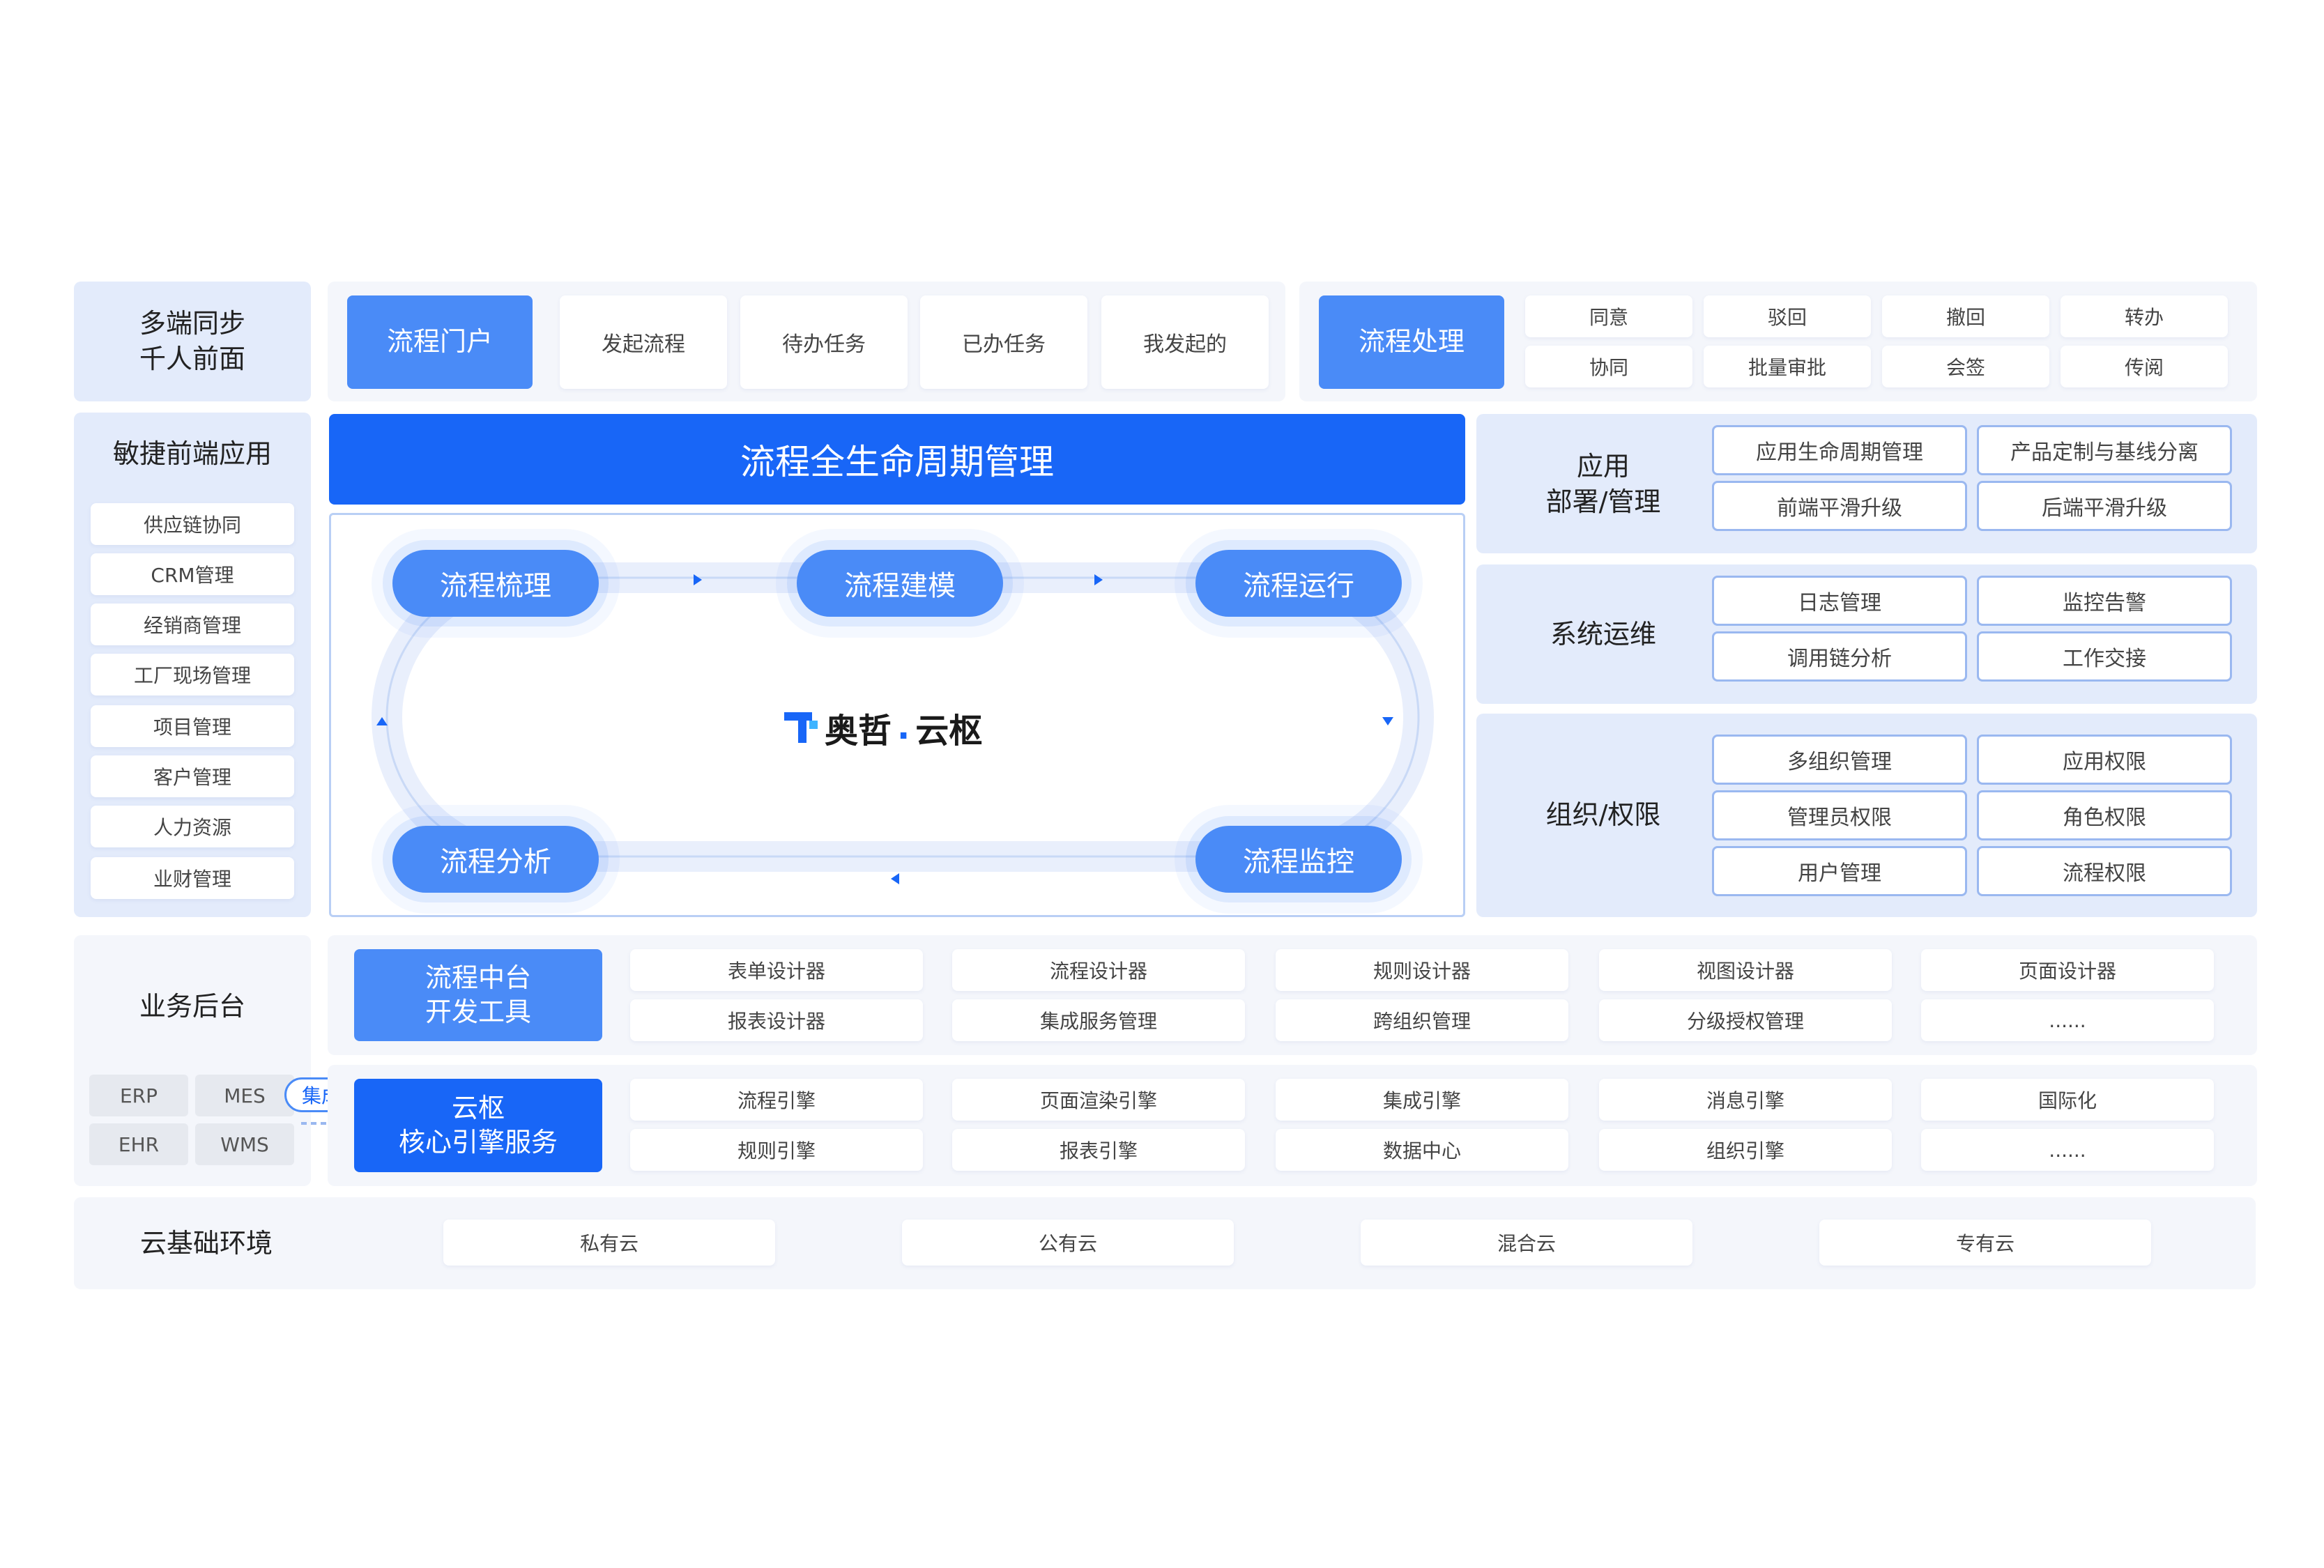  I want to click on org-item: 管理员权限, so click(1840, 815).